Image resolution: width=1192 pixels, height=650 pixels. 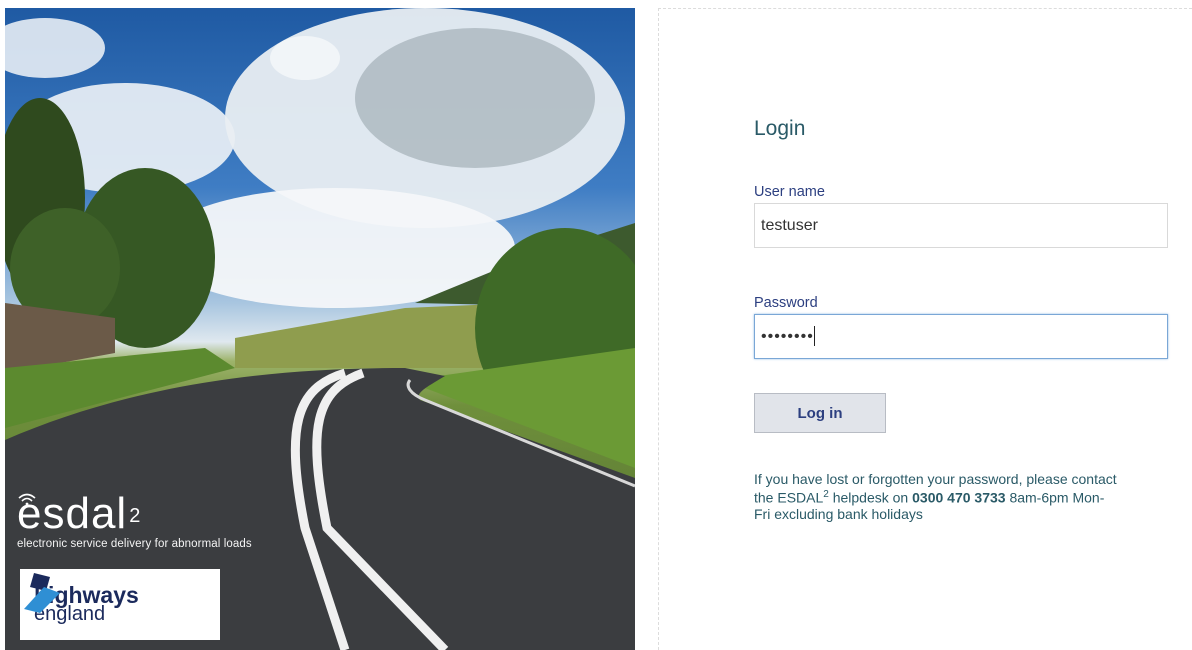 What do you see at coordinates (959, 497) in the screenshot?
I see `helpdesk-phone: 0300 470 3733` at bounding box center [959, 497].